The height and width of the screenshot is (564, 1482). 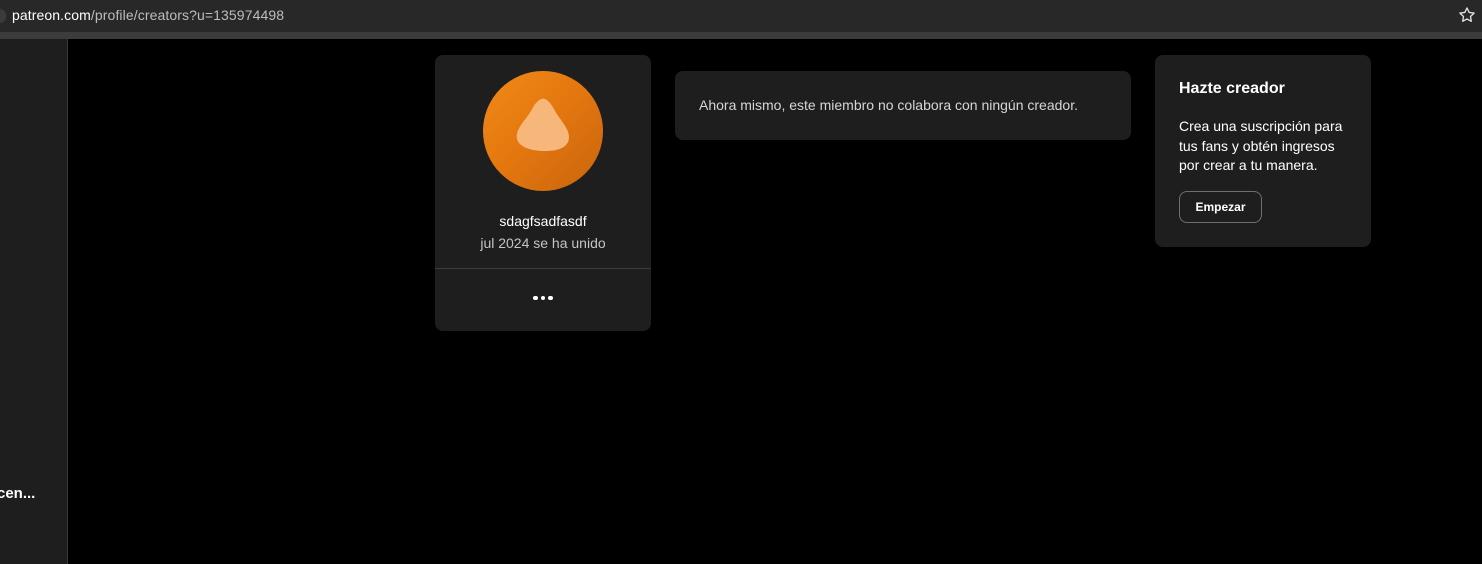 I want to click on url-host: patreon.com, so click(x=51, y=15).